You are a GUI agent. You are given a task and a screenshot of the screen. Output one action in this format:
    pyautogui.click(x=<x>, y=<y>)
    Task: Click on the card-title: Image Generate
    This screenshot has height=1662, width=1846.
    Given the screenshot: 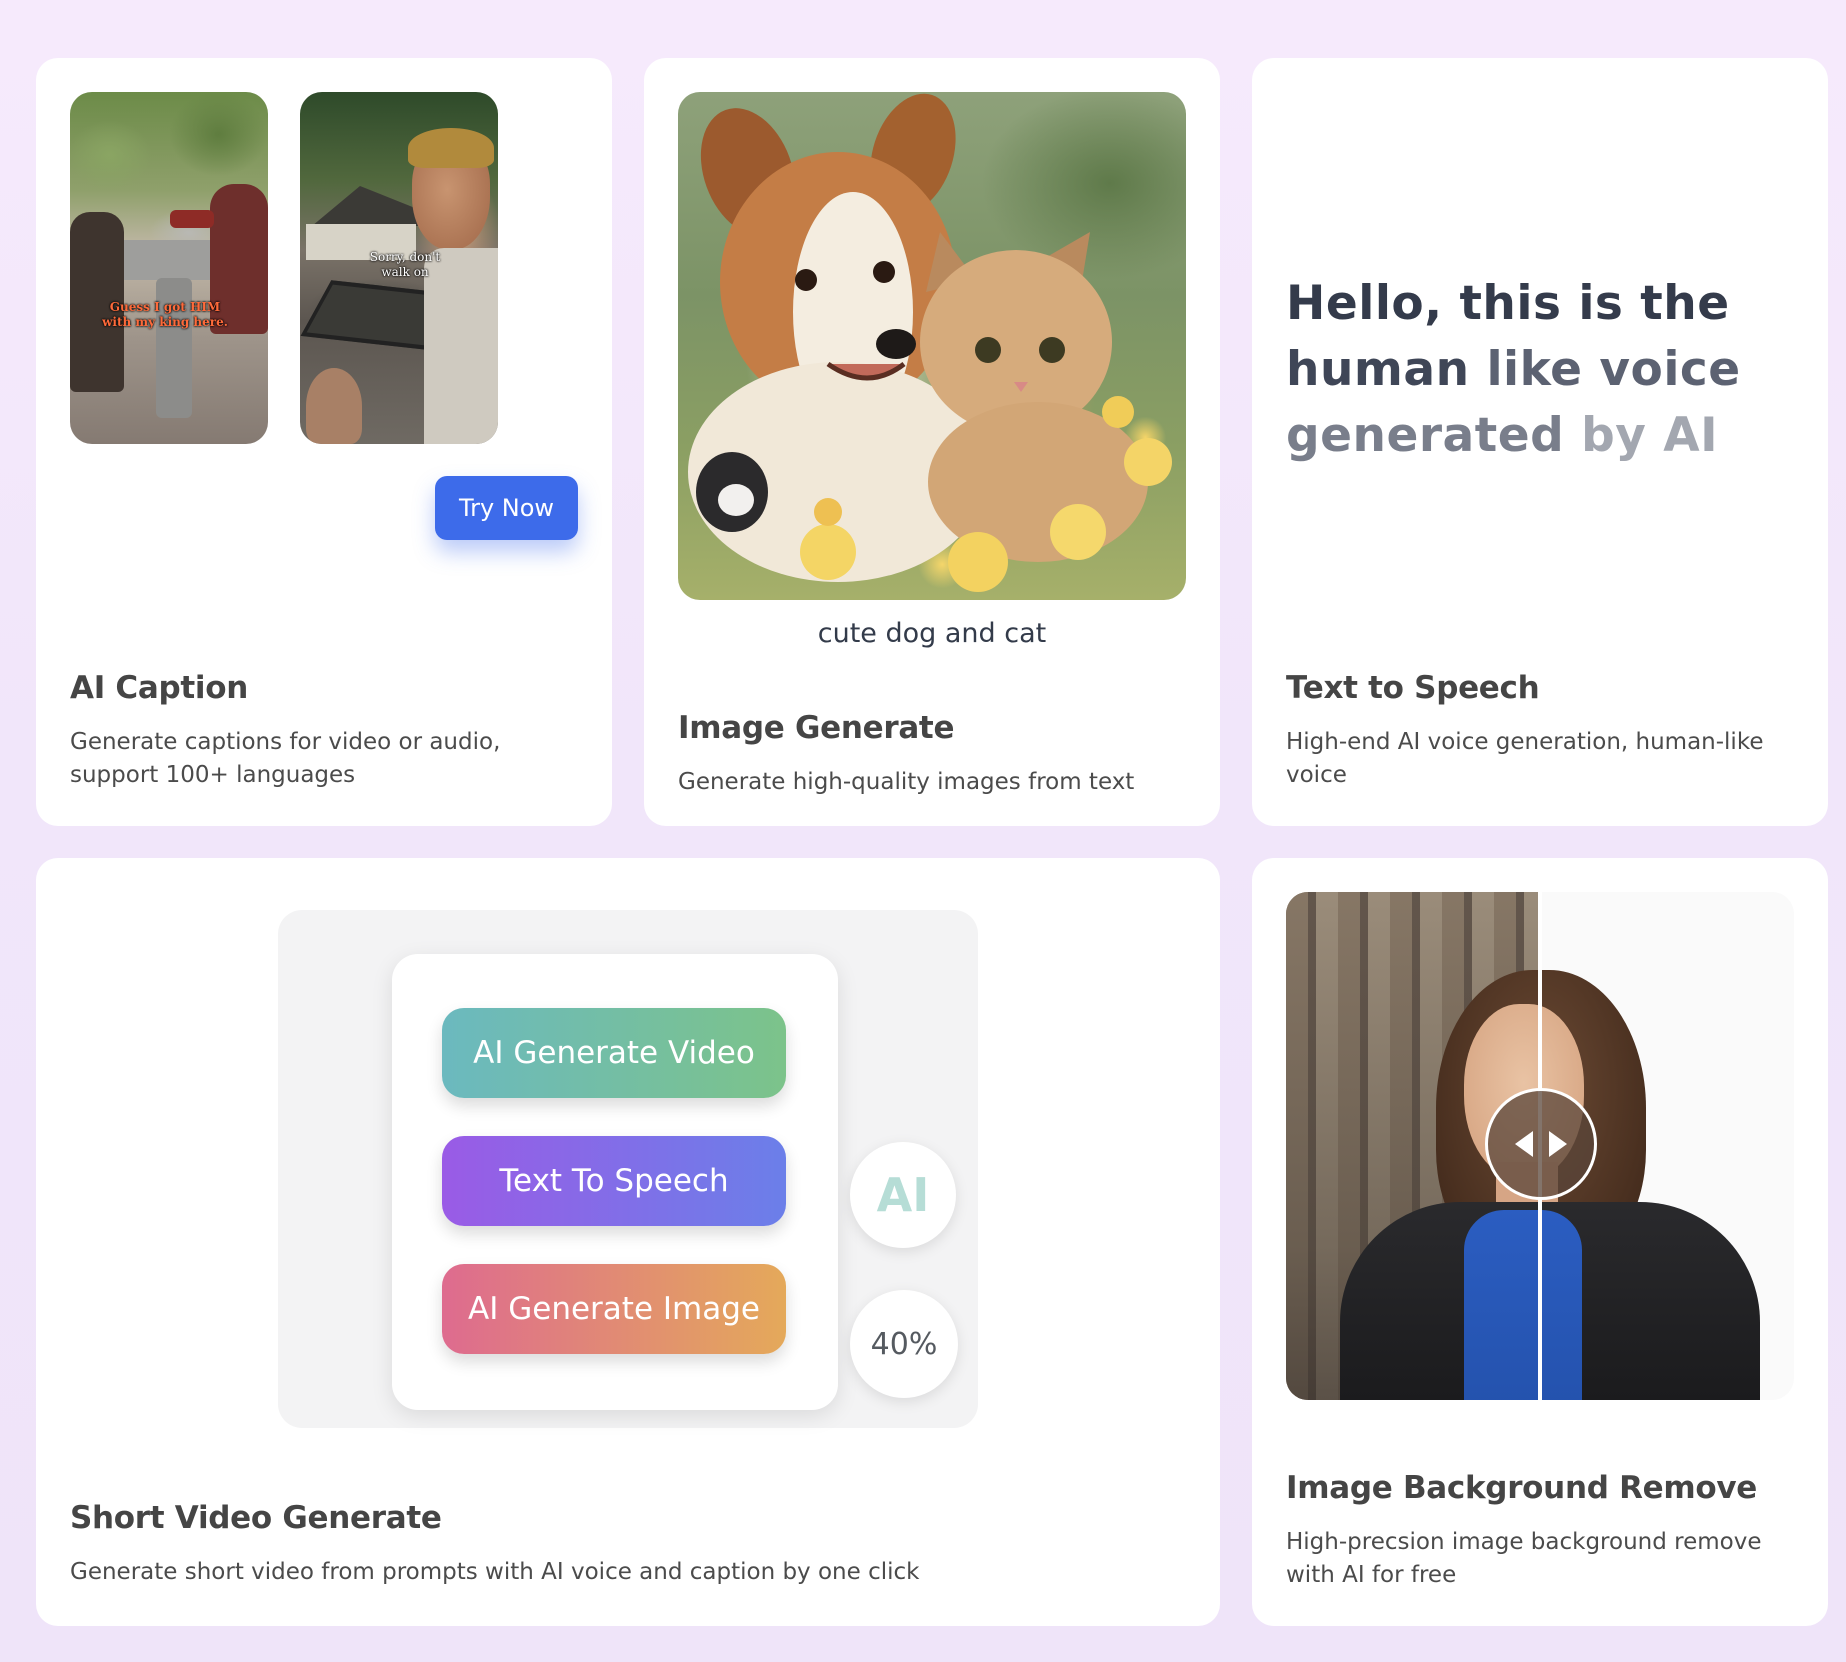 What is the action you would take?
    pyautogui.click(x=816, y=728)
    